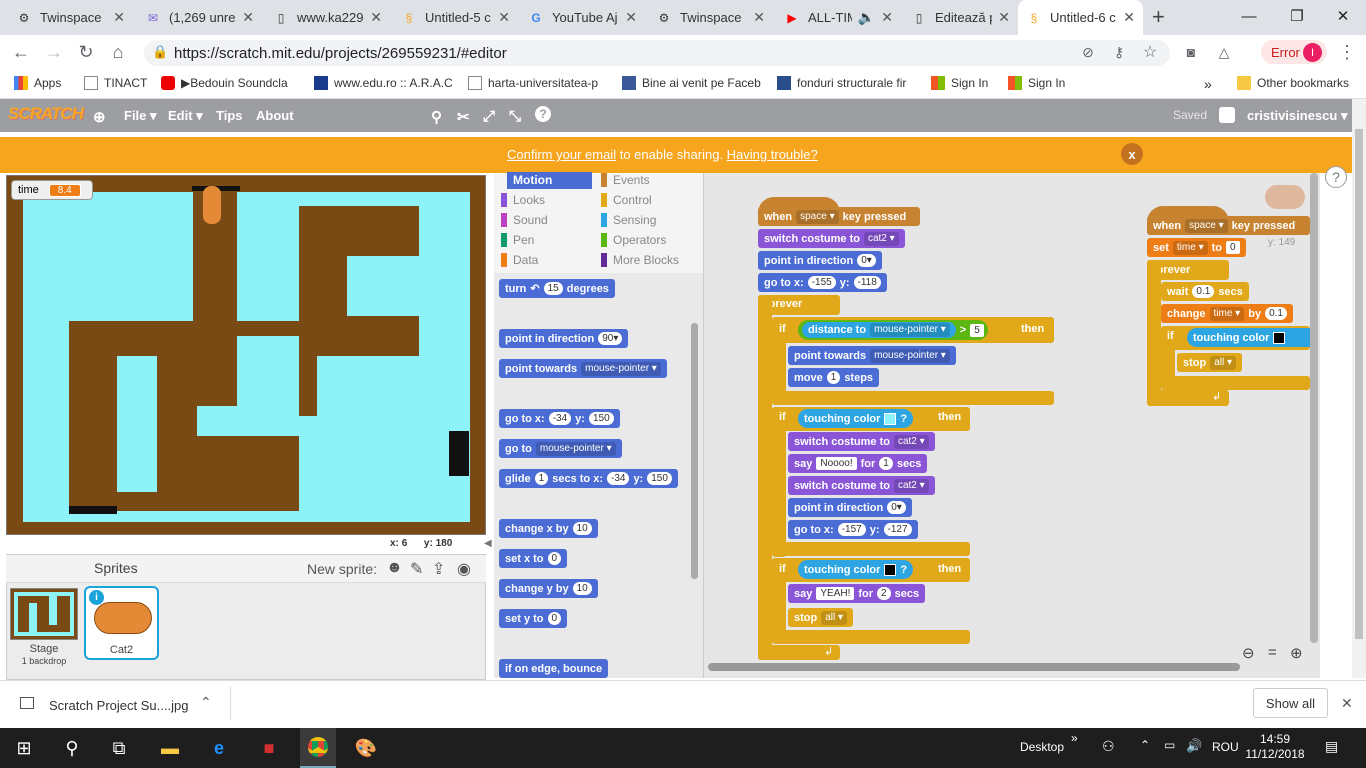 The height and width of the screenshot is (768, 1366). I want to click on drive-icon: △, so click(1224, 52).